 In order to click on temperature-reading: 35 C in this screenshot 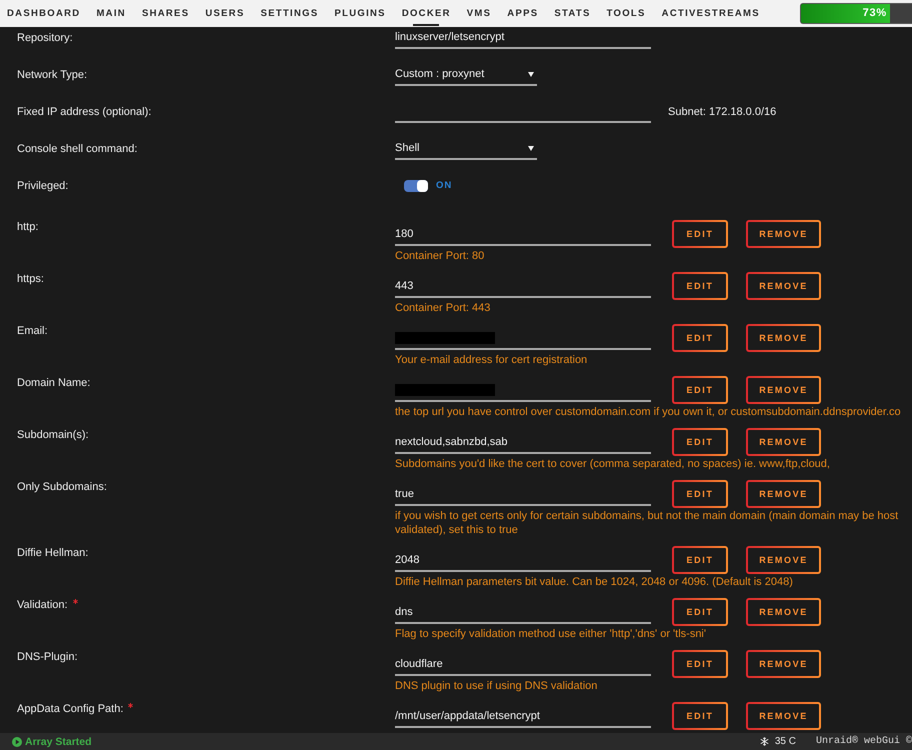, I will do `click(785, 741)`.